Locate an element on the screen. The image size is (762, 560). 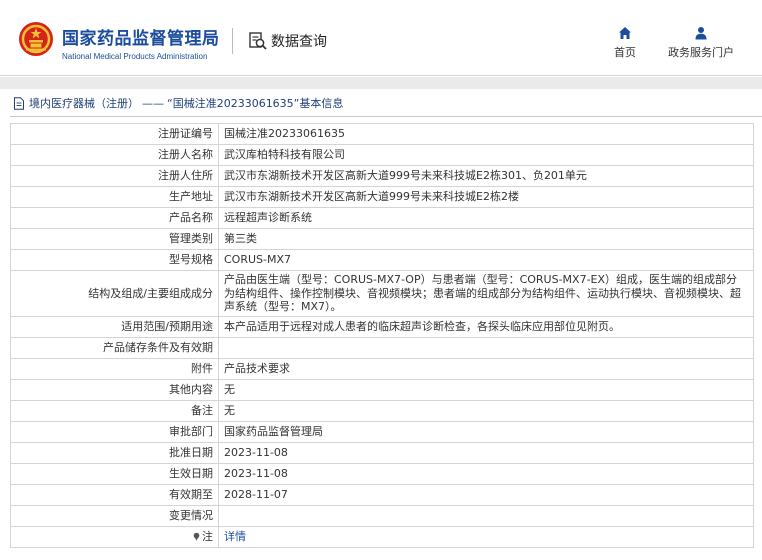
field-label: 结构及组成/主要组成成分 is located at coordinates (114, 293).